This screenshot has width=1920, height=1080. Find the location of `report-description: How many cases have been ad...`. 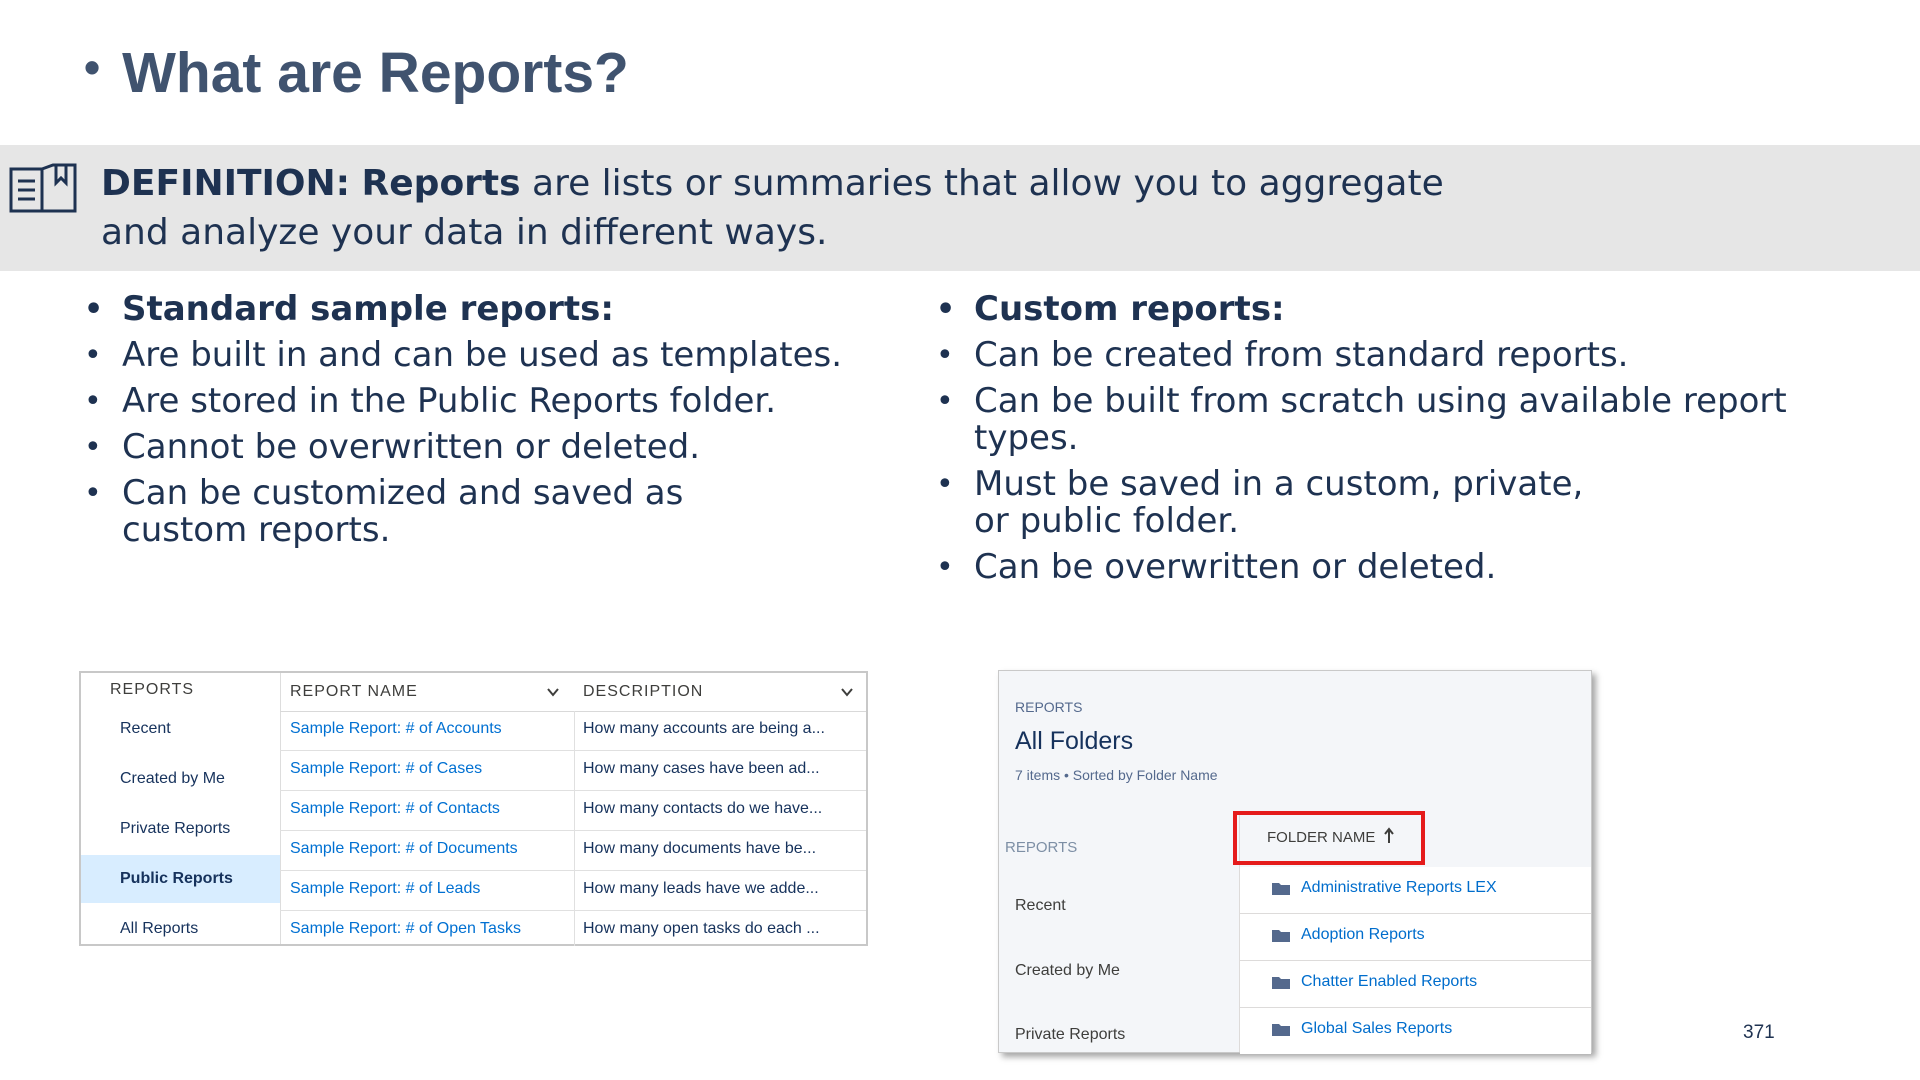

report-description: How many cases have been ad... is located at coordinates (701, 768).